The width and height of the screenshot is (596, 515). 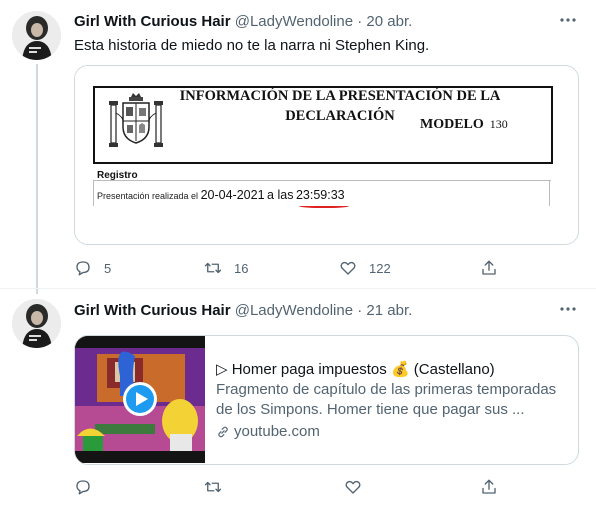 I want to click on like-button: 122, so click(x=365, y=268).